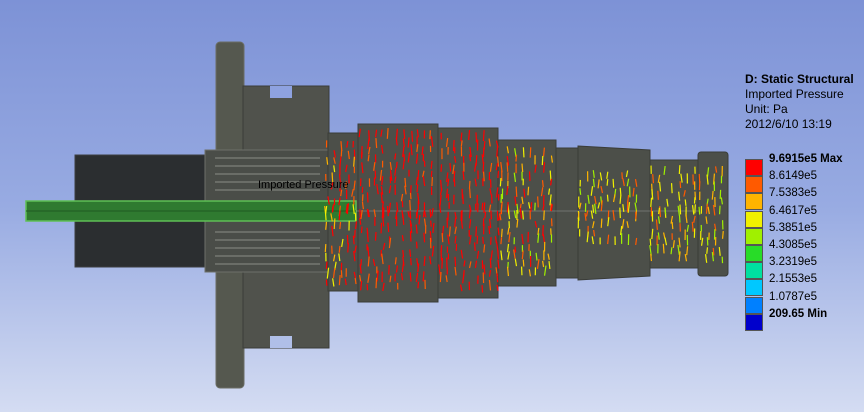 The width and height of the screenshot is (864, 412). What do you see at coordinates (793, 262) in the screenshot?
I see `legend-level-label: 3.2319e5` at bounding box center [793, 262].